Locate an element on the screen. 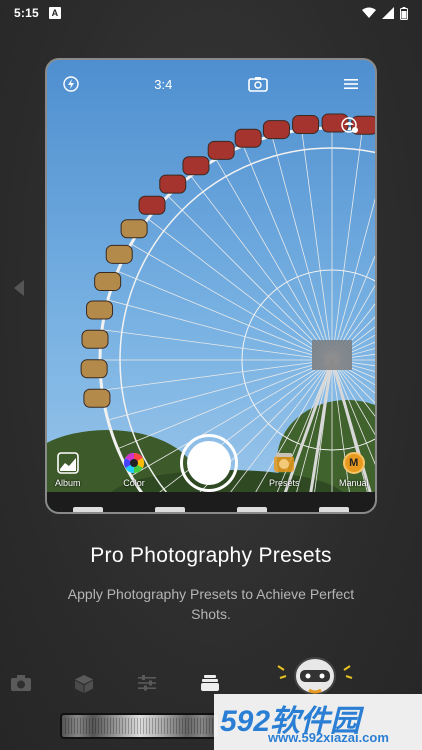 This screenshot has width=422, height=750. previous-page-arrow is located at coordinates (19, 288).